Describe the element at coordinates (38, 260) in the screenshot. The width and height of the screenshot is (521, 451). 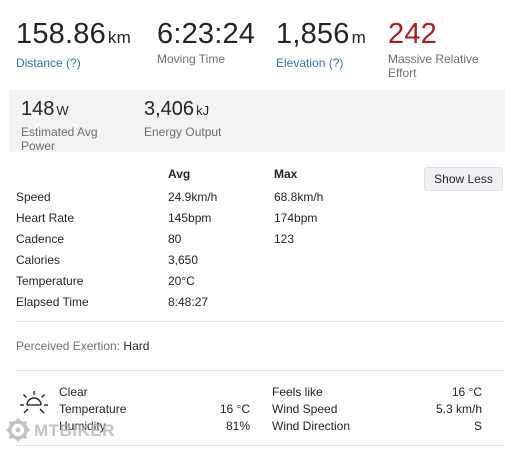
I see `row-label: Calories` at that location.